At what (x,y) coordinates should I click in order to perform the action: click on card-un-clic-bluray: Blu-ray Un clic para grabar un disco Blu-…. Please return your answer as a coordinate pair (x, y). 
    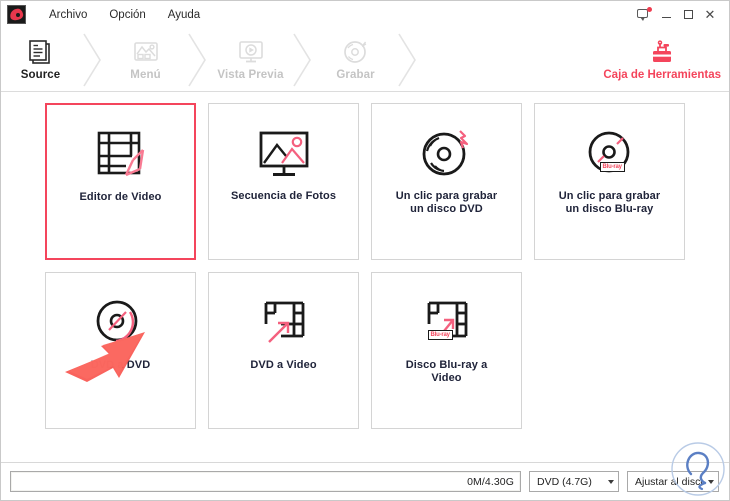
    Looking at the image, I should click on (609, 181).